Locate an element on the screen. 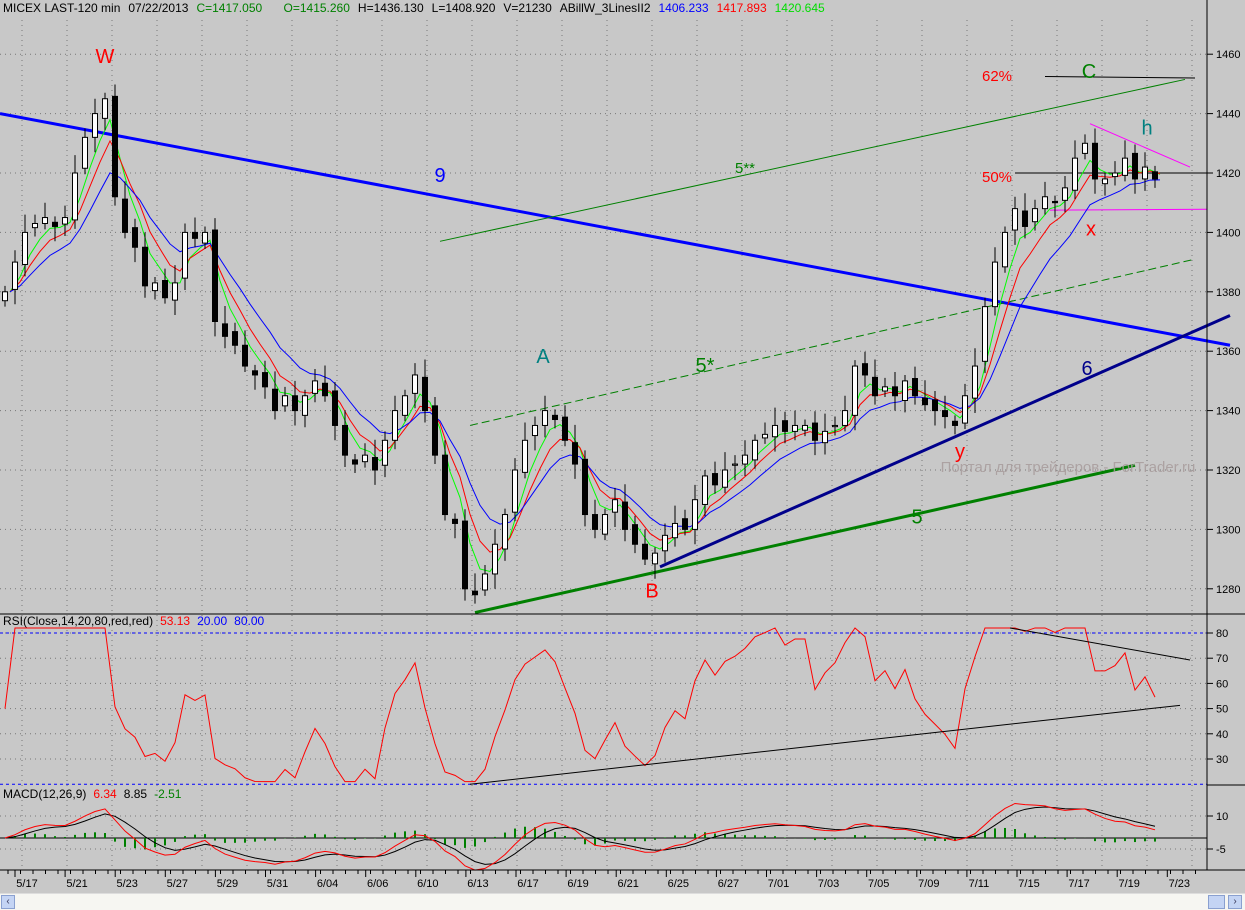 This screenshot has width=1245, height=910. wave-label: 62% is located at coordinates (997, 76).